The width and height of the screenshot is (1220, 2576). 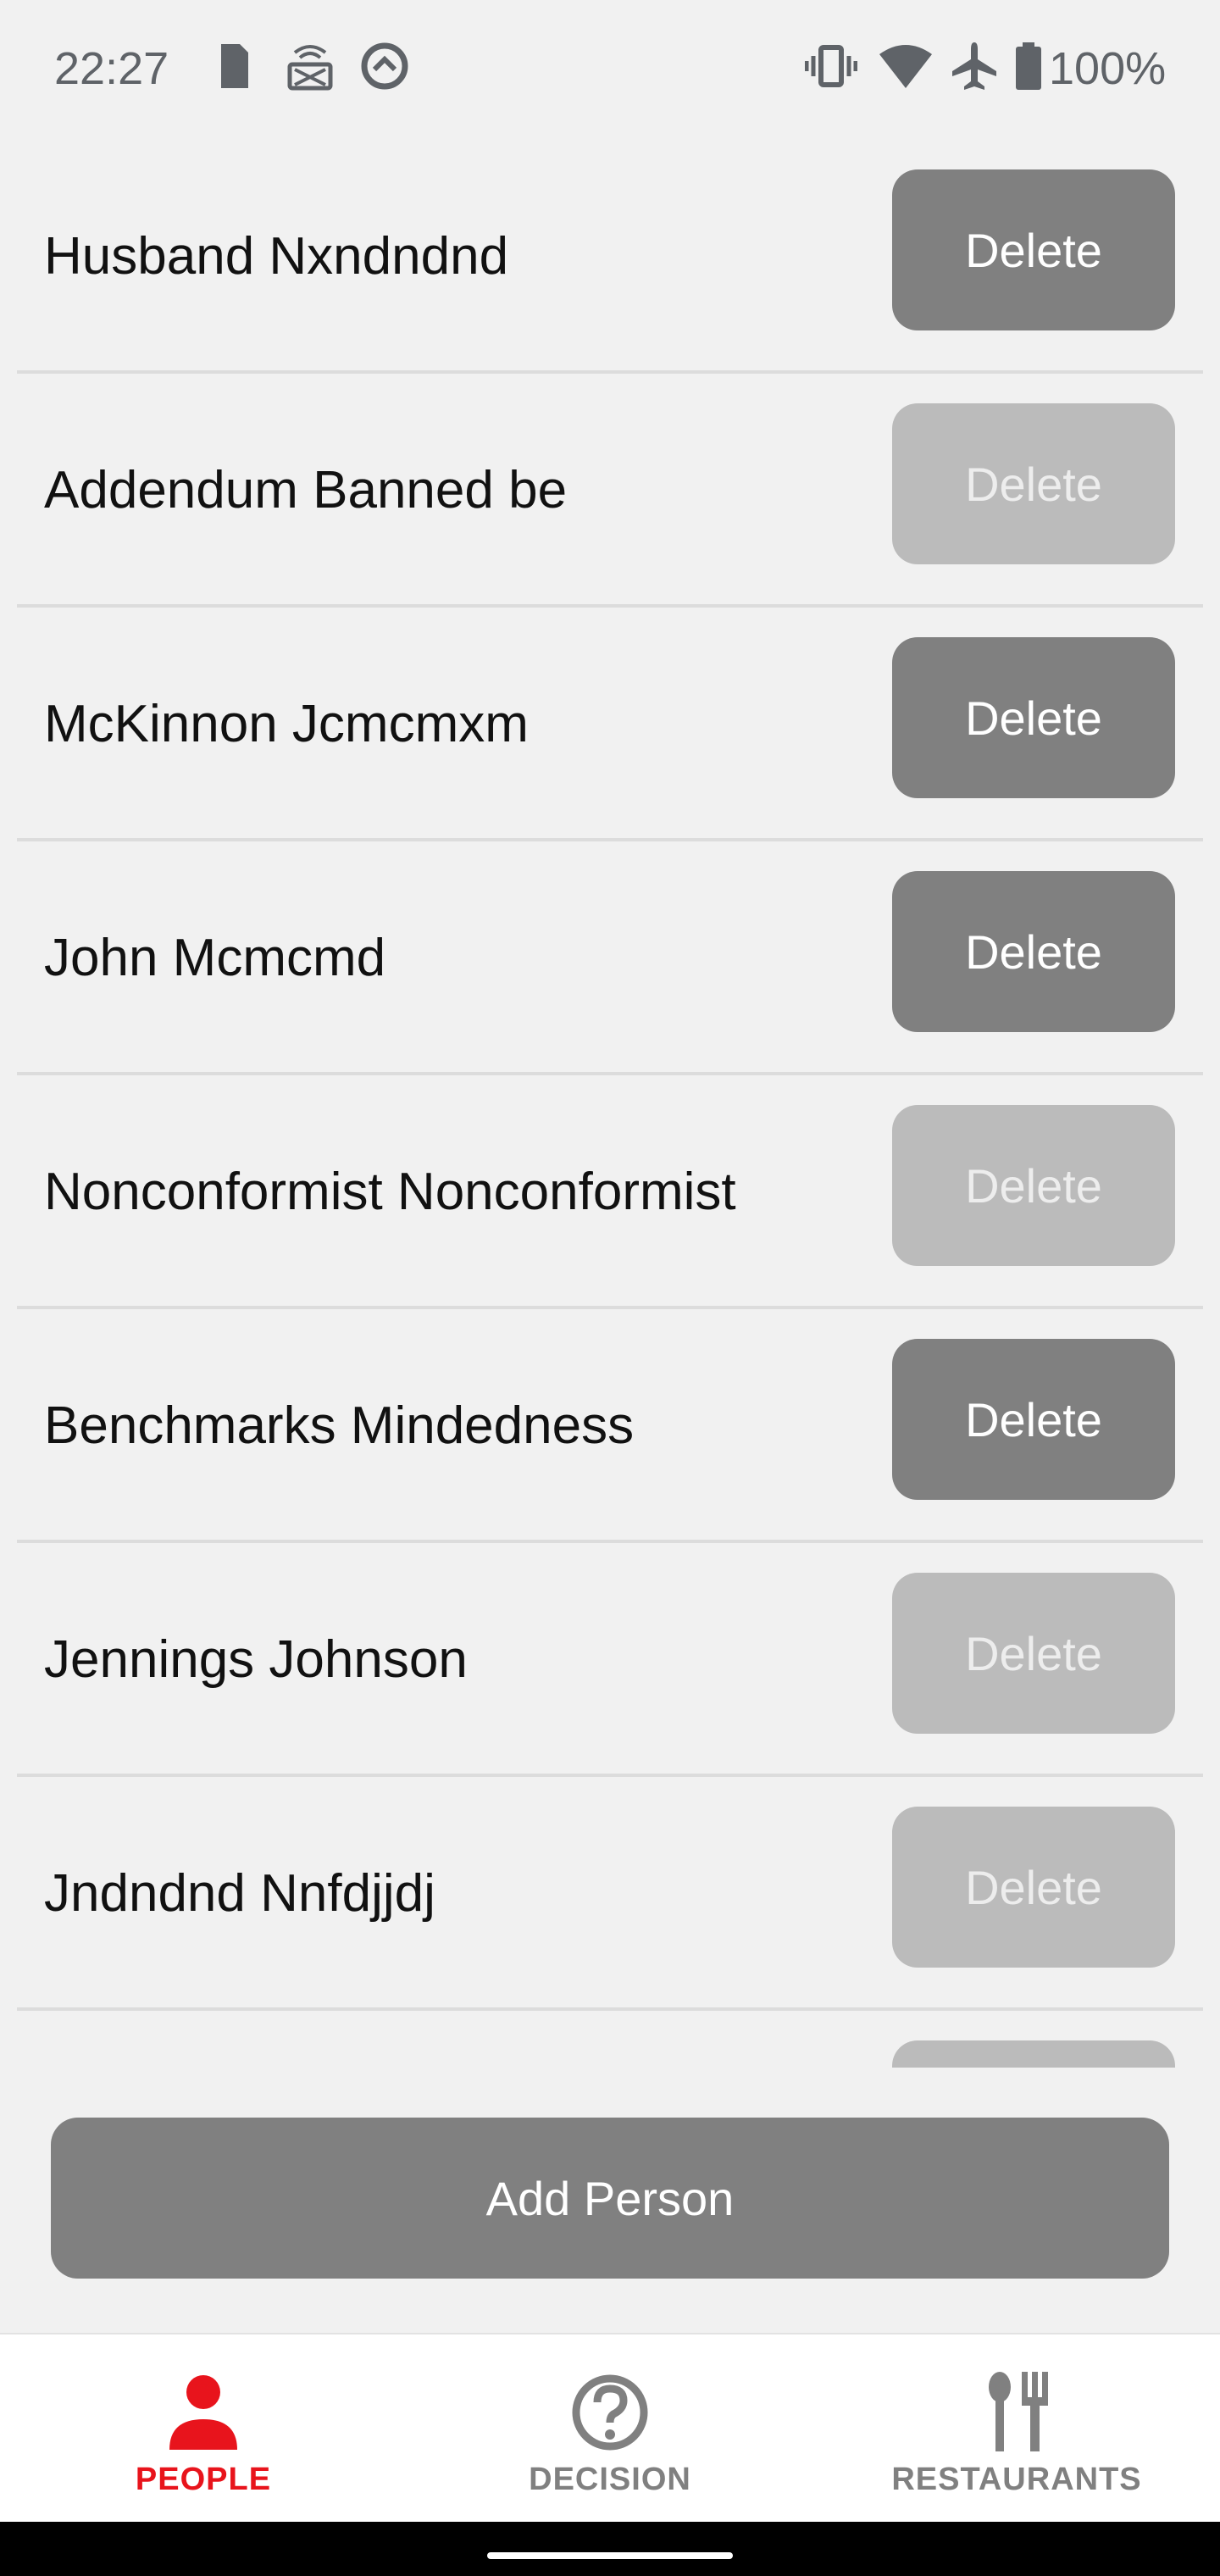 What do you see at coordinates (1108, 68) in the screenshot?
I see `battery-percentage: 100%` at bounding box center [1108, 68].